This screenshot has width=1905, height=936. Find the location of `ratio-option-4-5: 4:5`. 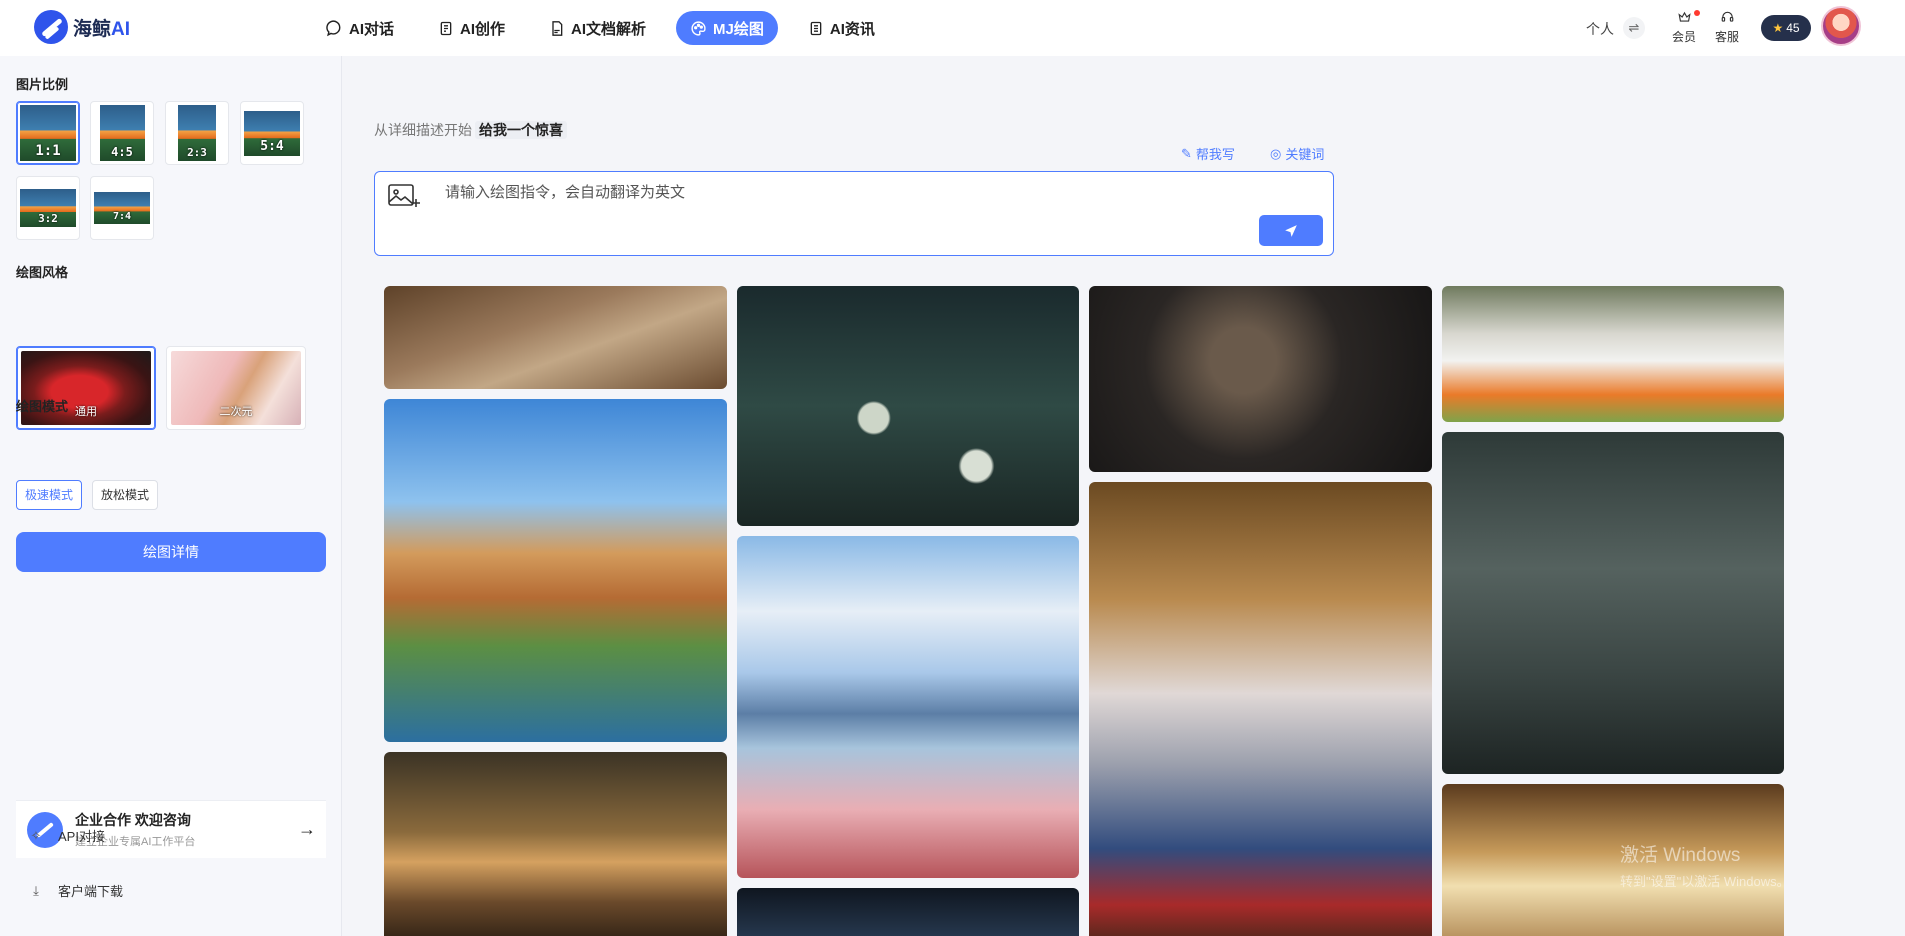

ratio-option-4-5: 4:5 is located at coordinates (122, 133).